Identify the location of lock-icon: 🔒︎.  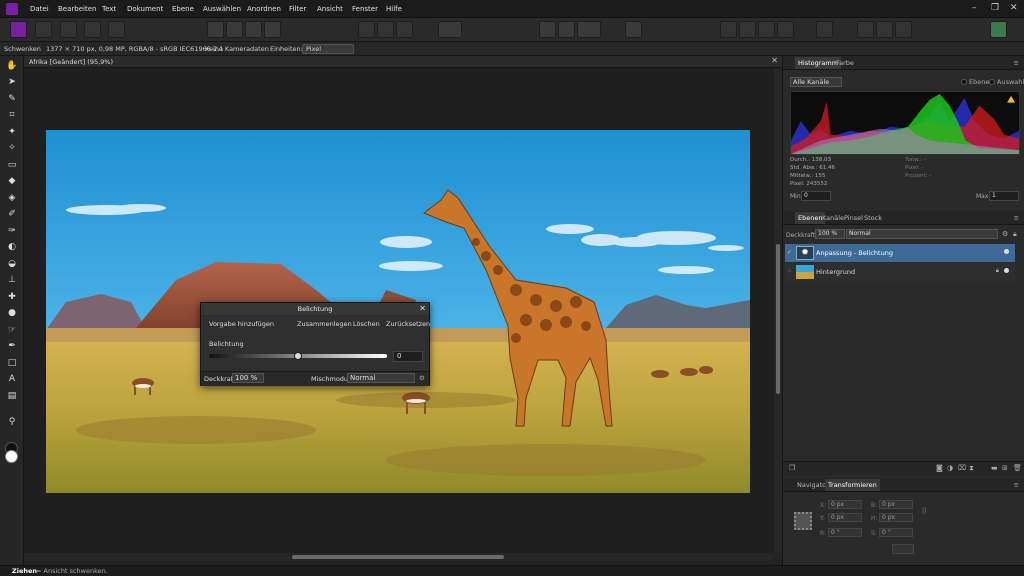
(1015, 234).